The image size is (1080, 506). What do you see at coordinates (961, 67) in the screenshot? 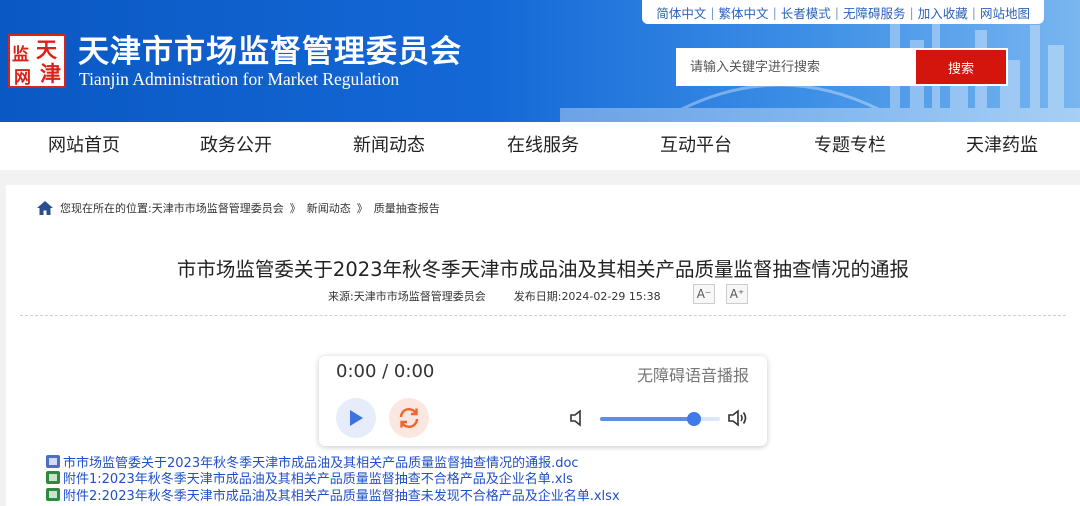
I see `search-button: 搜索` at bounding box center [961, 67].